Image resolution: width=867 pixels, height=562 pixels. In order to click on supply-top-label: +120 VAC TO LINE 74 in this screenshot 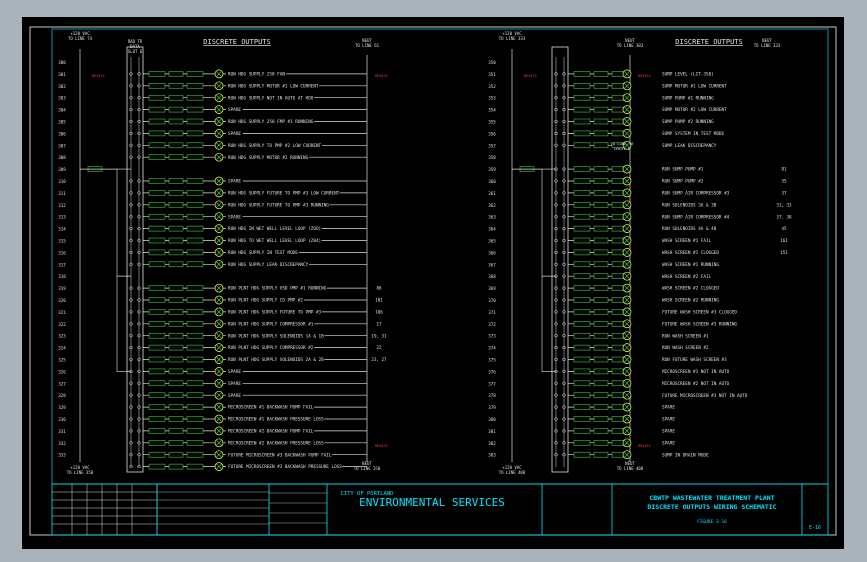, I will do `click(80, 36)`.